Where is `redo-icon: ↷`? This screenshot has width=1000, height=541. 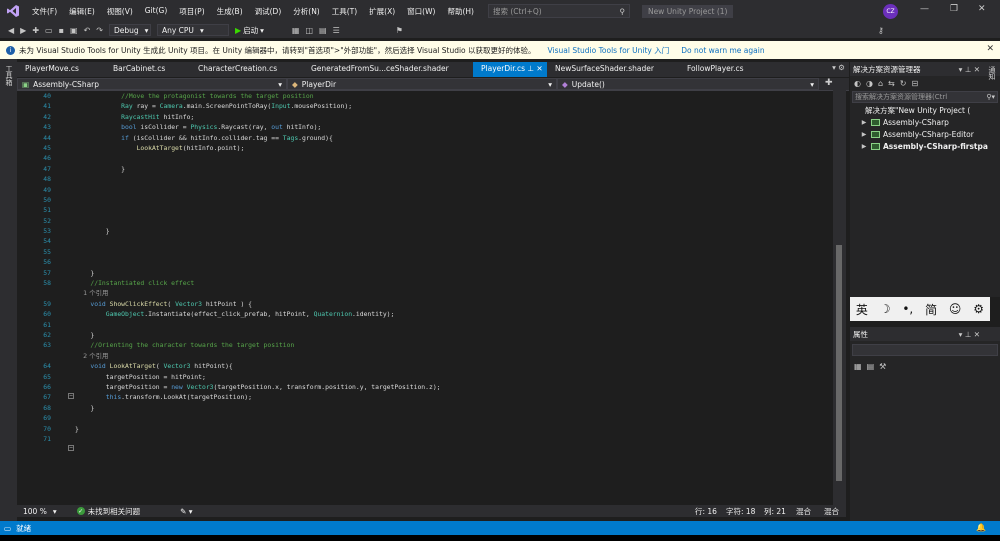
redo-icon: ↷ is located at coordinates (99, 30).